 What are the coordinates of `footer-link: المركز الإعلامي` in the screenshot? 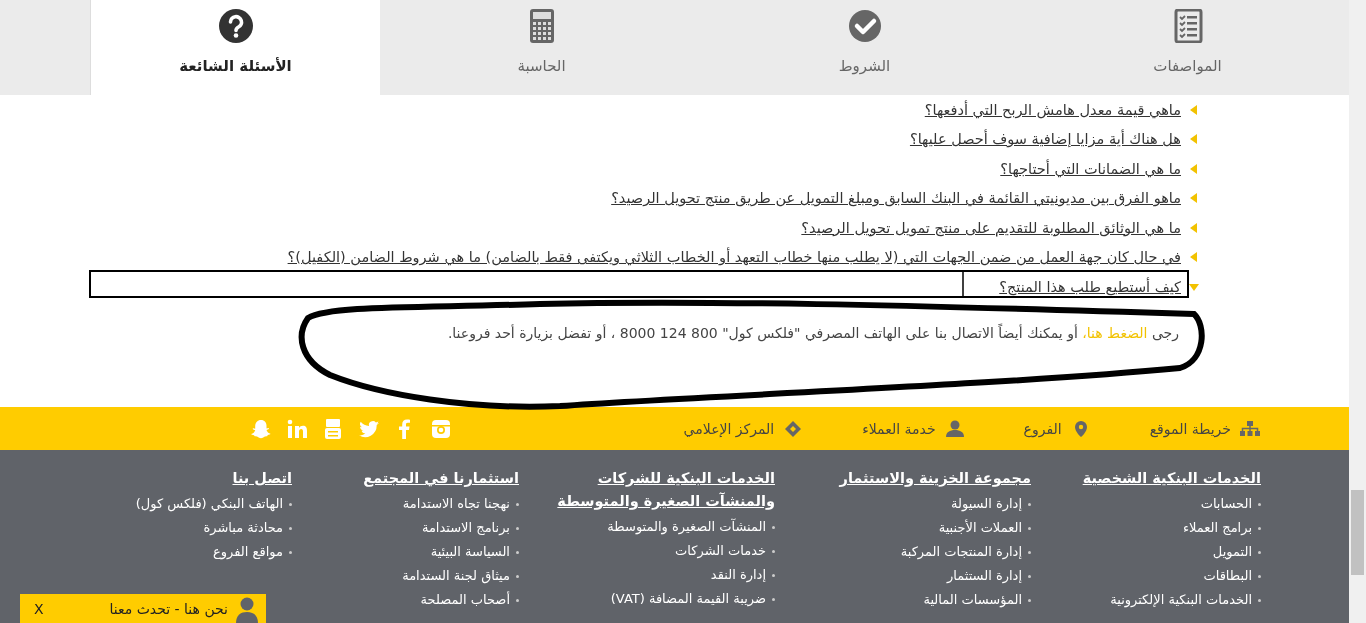 It's located at (744, 428).